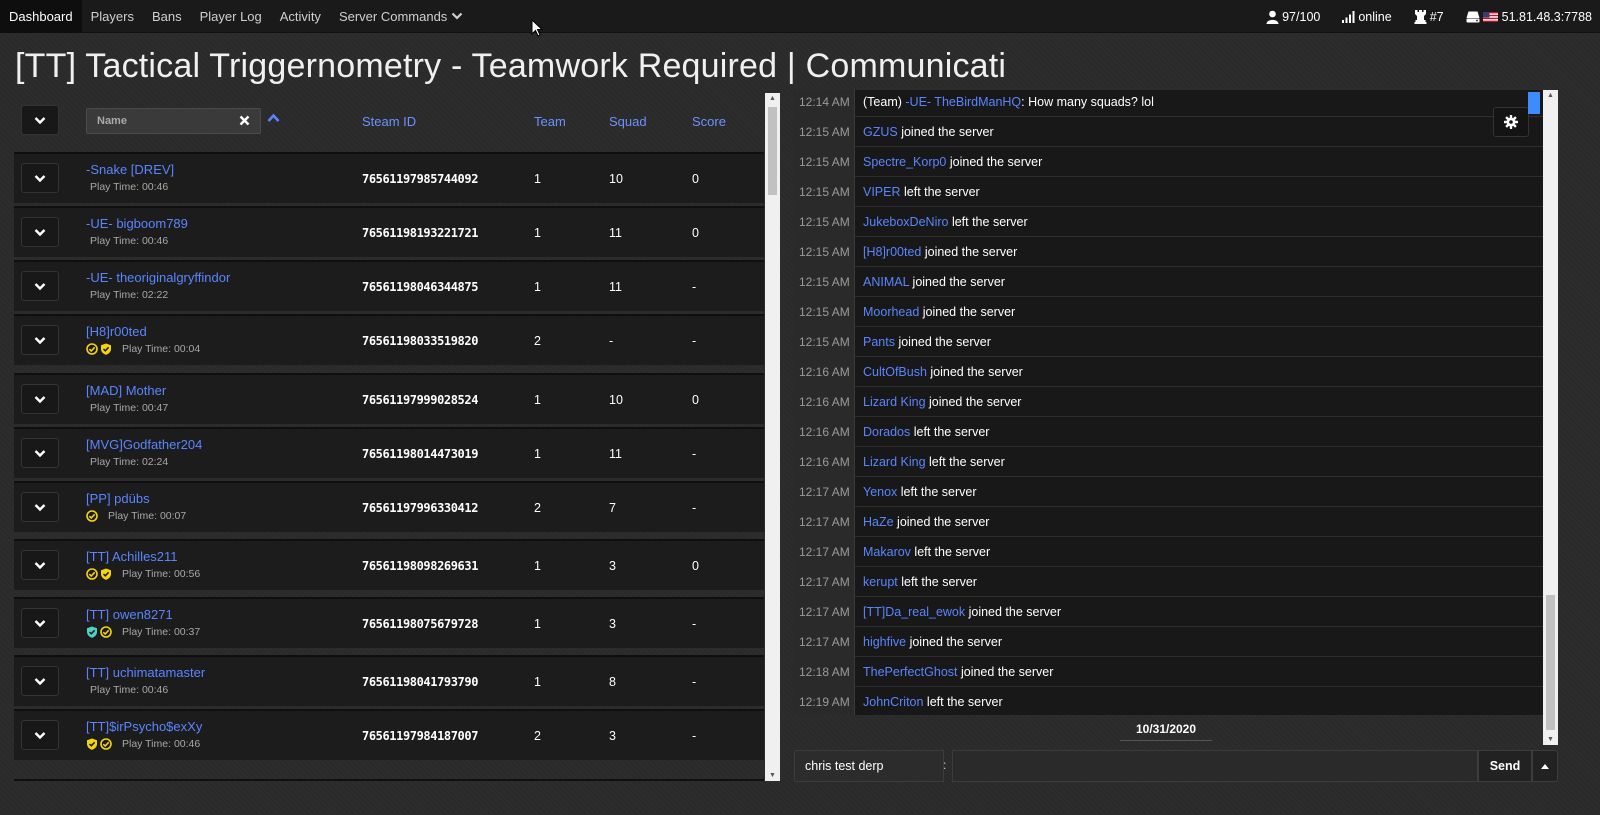 The image size is (1600, 815). What do you see at coordinates (922, 522) in the screenshot?
I see `chat-text: HaZe joined the server` at bounding box center [922, 522].